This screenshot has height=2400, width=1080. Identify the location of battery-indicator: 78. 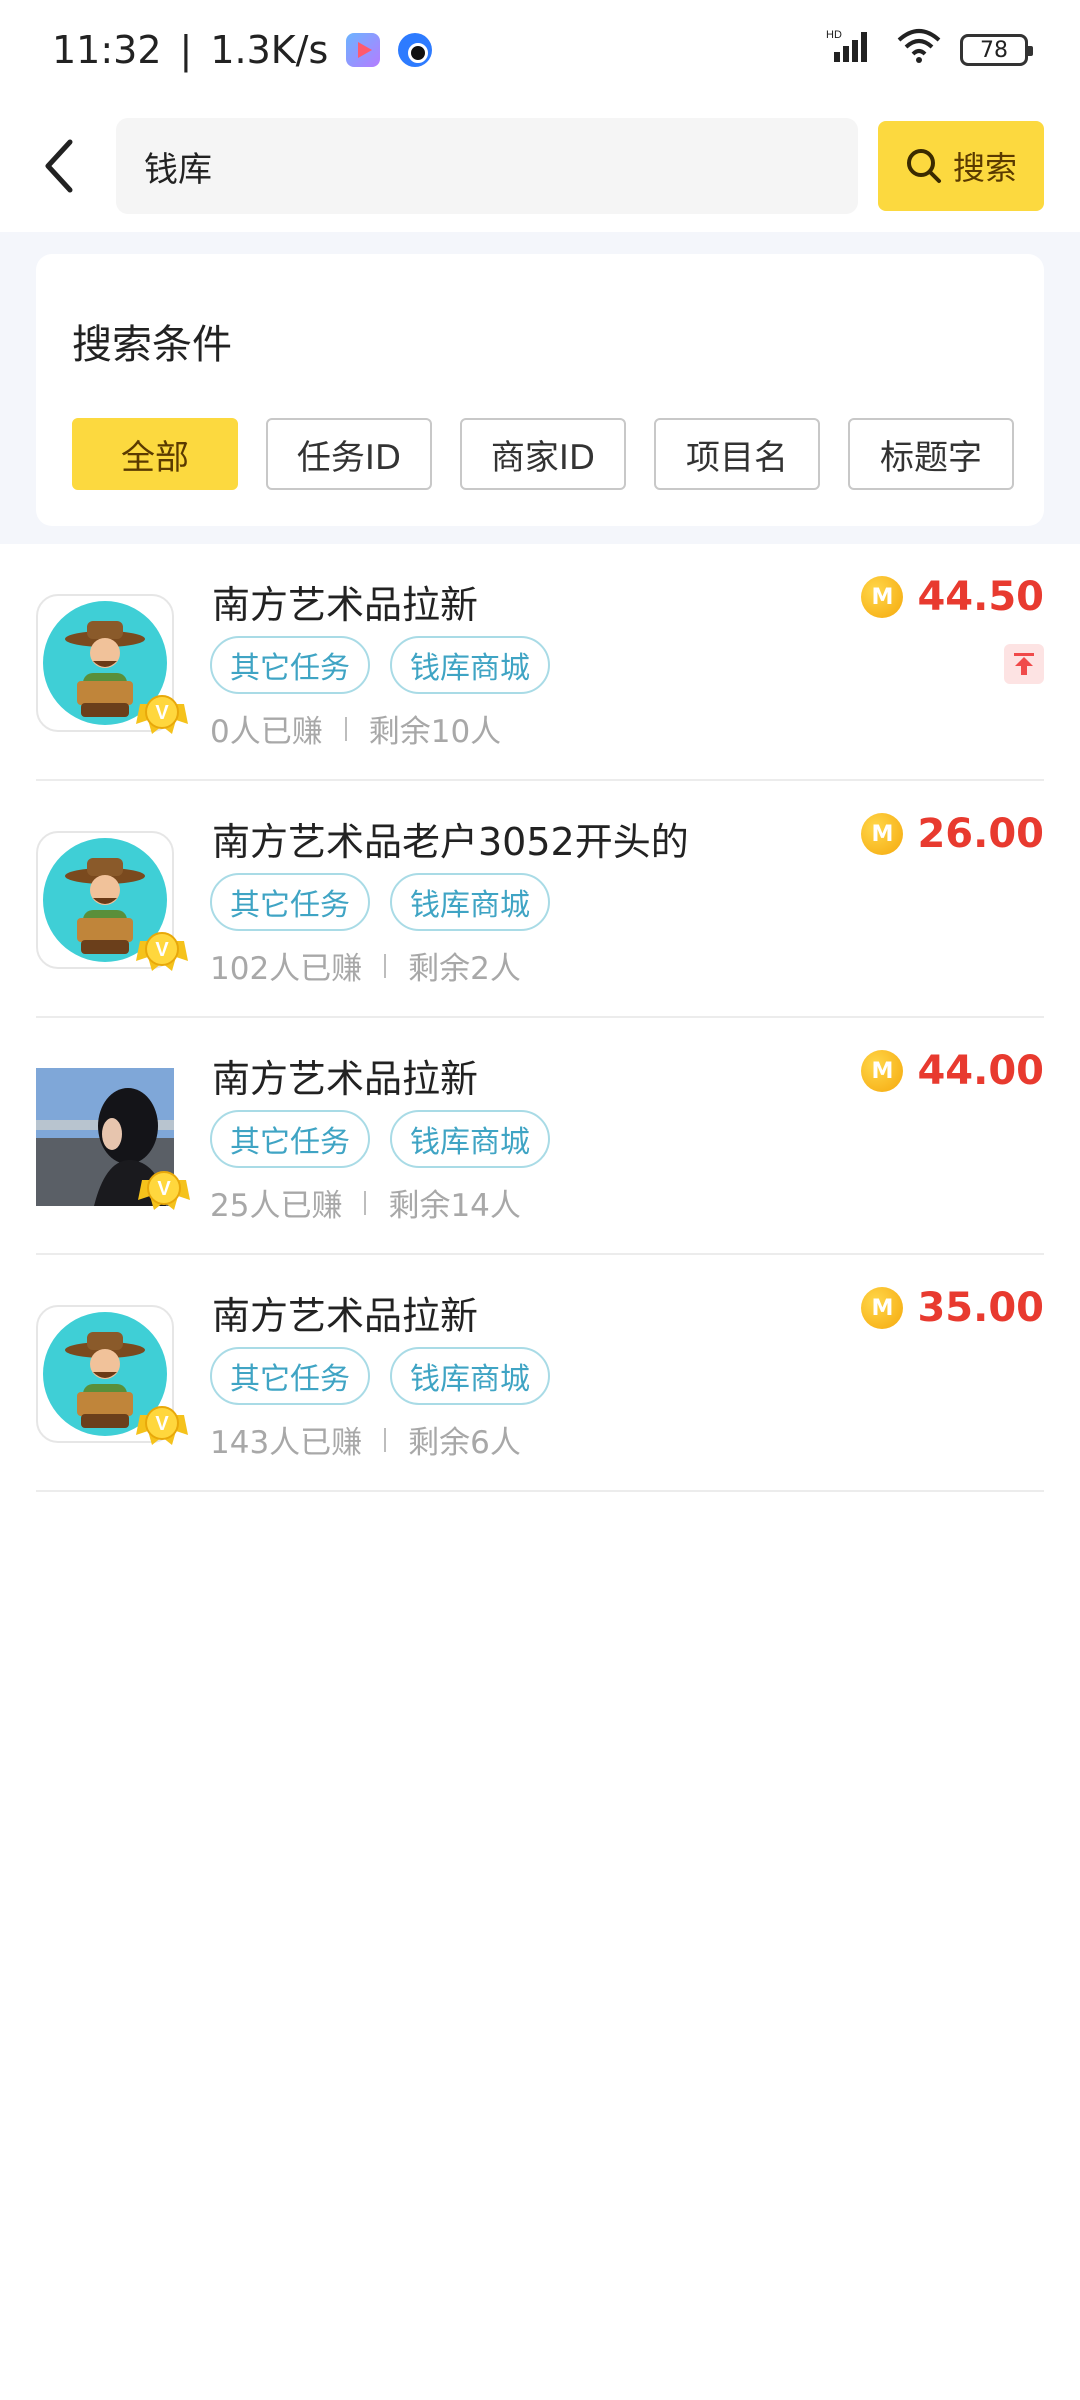
(996, 50).